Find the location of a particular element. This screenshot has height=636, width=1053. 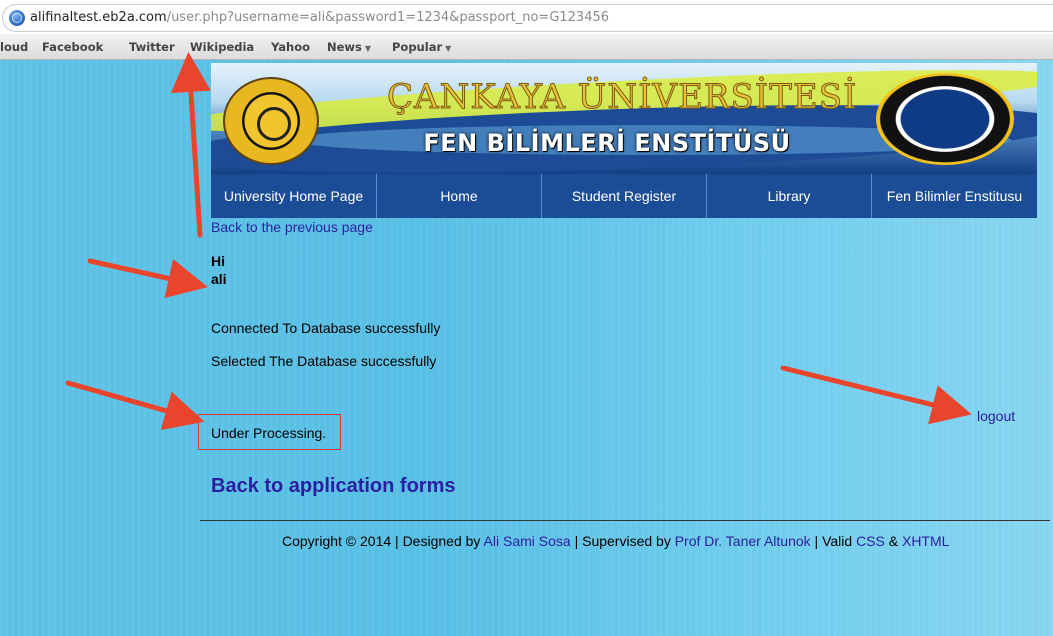

footer-amp: & is located at coordinates (893, 541).